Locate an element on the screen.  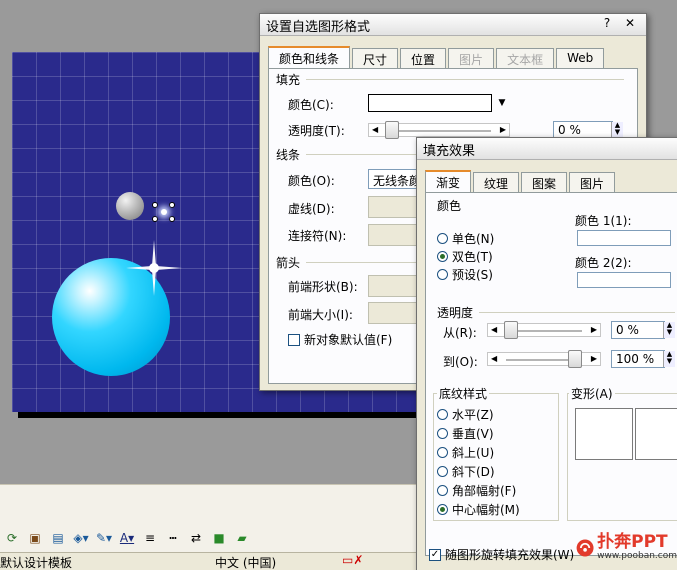
begin-style-label: 前端形状(B): is located at coordinates (323, 287).